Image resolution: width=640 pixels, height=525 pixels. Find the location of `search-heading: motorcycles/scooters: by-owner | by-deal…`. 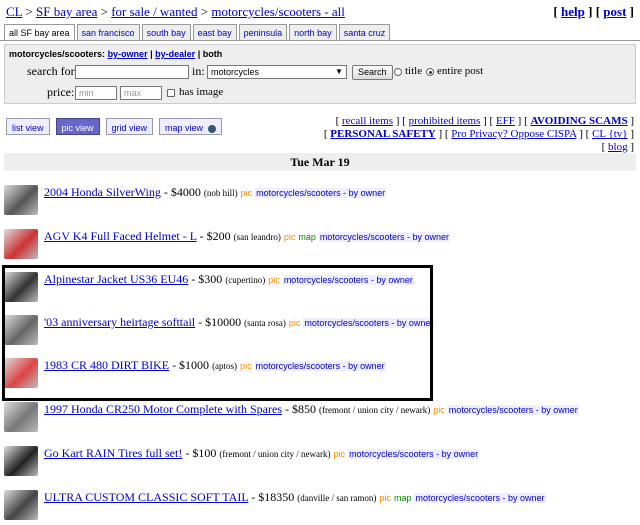

search-heading: motorcycles/scooters: by-owner | by-deal… is located at coordinates (115, 54).